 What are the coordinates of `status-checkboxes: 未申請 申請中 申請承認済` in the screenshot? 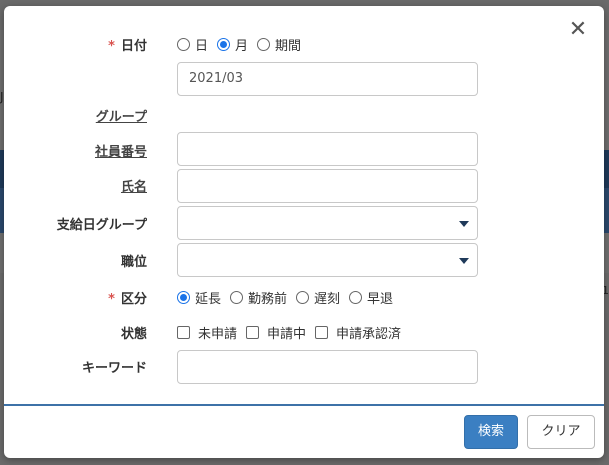 It's located at (293, 332).